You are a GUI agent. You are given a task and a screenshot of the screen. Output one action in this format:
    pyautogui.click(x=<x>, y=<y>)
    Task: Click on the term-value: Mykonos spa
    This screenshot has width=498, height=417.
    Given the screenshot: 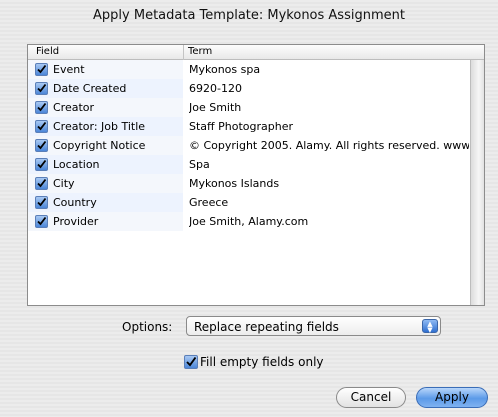 What is the action you would take?
    pyautogui.click(x=329, y=69)
    